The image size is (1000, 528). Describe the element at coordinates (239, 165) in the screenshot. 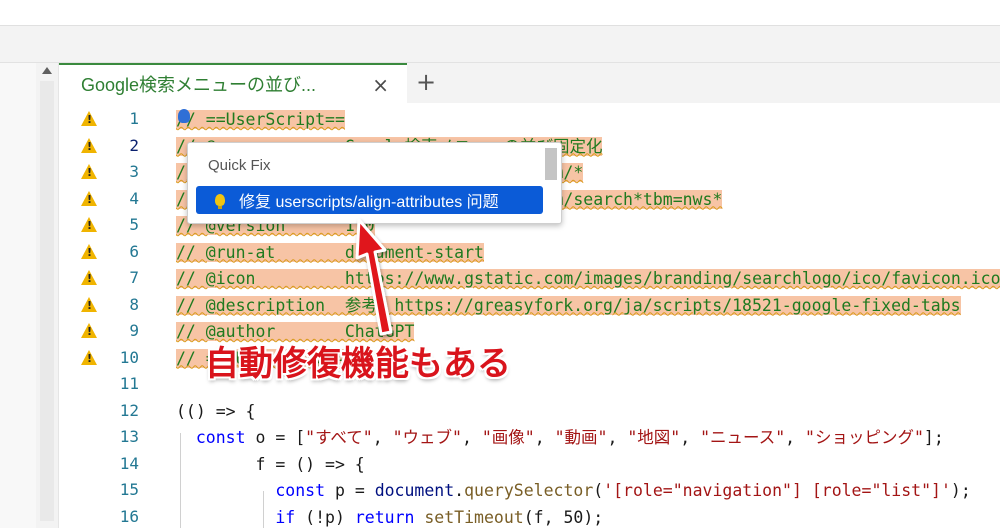

I see `quick-fix-title: Quick Fix` at that location.